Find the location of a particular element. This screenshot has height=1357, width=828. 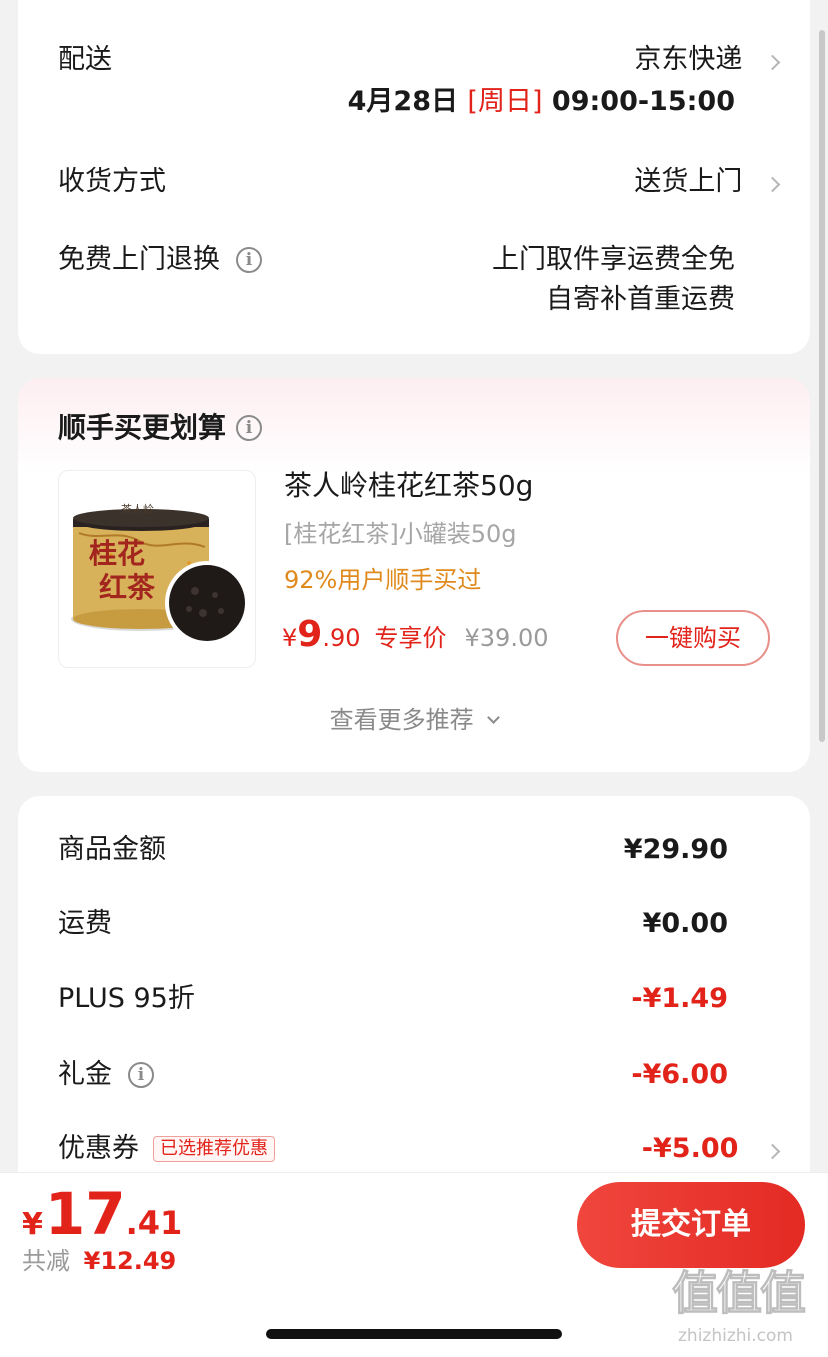

see-more-recommendations: 查看更多推荐 is located at coordinates (414, 720).